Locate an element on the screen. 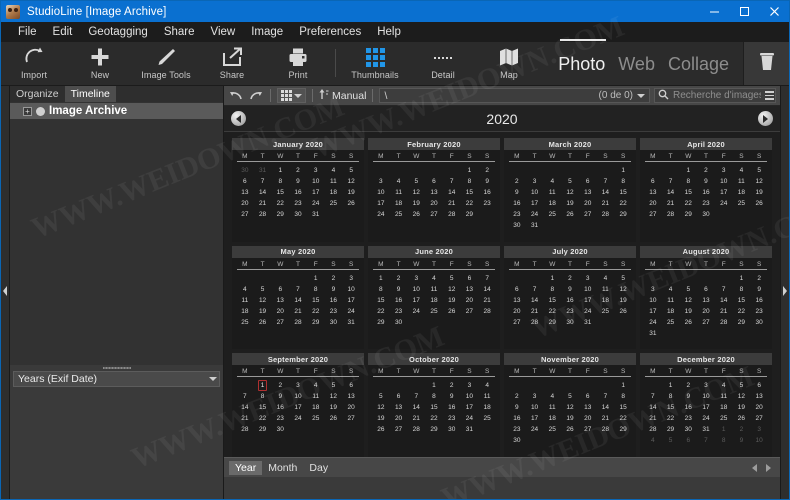  maximize-button is located at coordinates (744, 11).